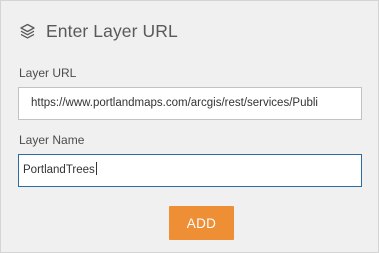 Image resolution: width=379 pixels, height=253 pixels. I want to click on text-caret, so click(96, 169).